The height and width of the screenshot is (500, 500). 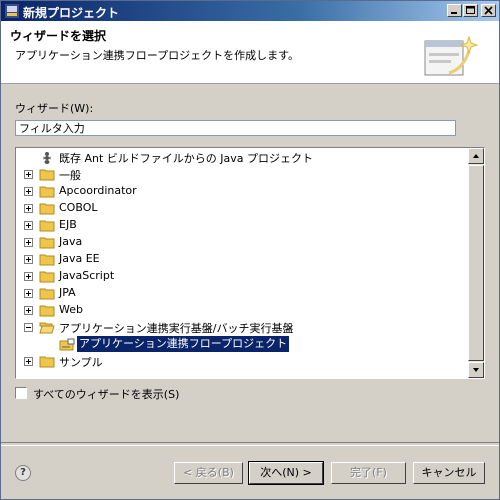 What do you see at coordinates (186, 158) in the screenshot?
I see `tree-item-label: 既存 Ant ビルドファイルからの Java プロジェクト` at bounding box center [186, 158].